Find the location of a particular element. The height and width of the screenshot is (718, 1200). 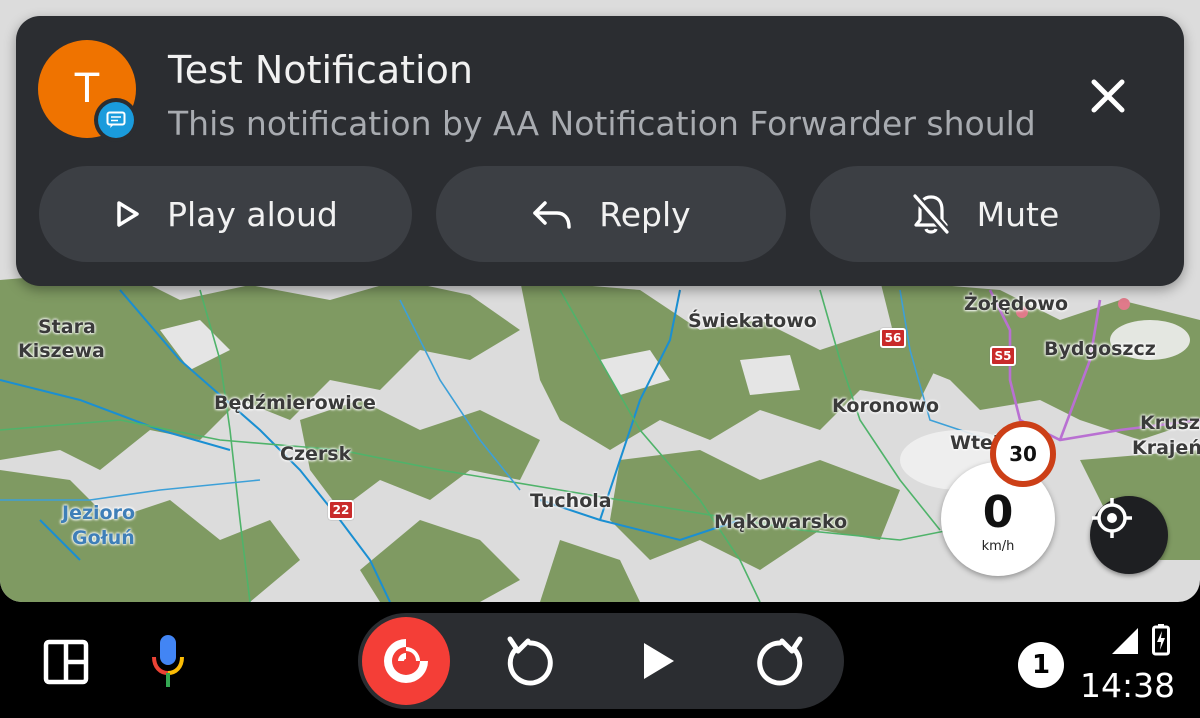

pocket-casts-icon is located at coordinates (406, 661).